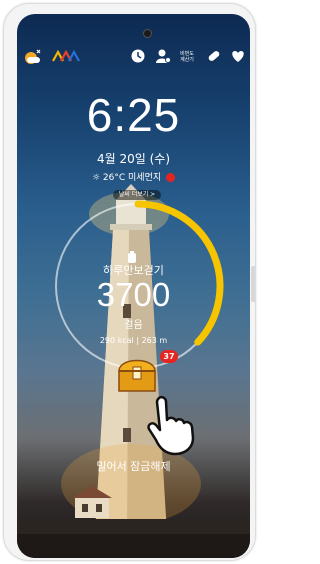  Describe the element at coordinates (133, 325) in the screenshot. I see `steps-unit: 걸음` at that location.